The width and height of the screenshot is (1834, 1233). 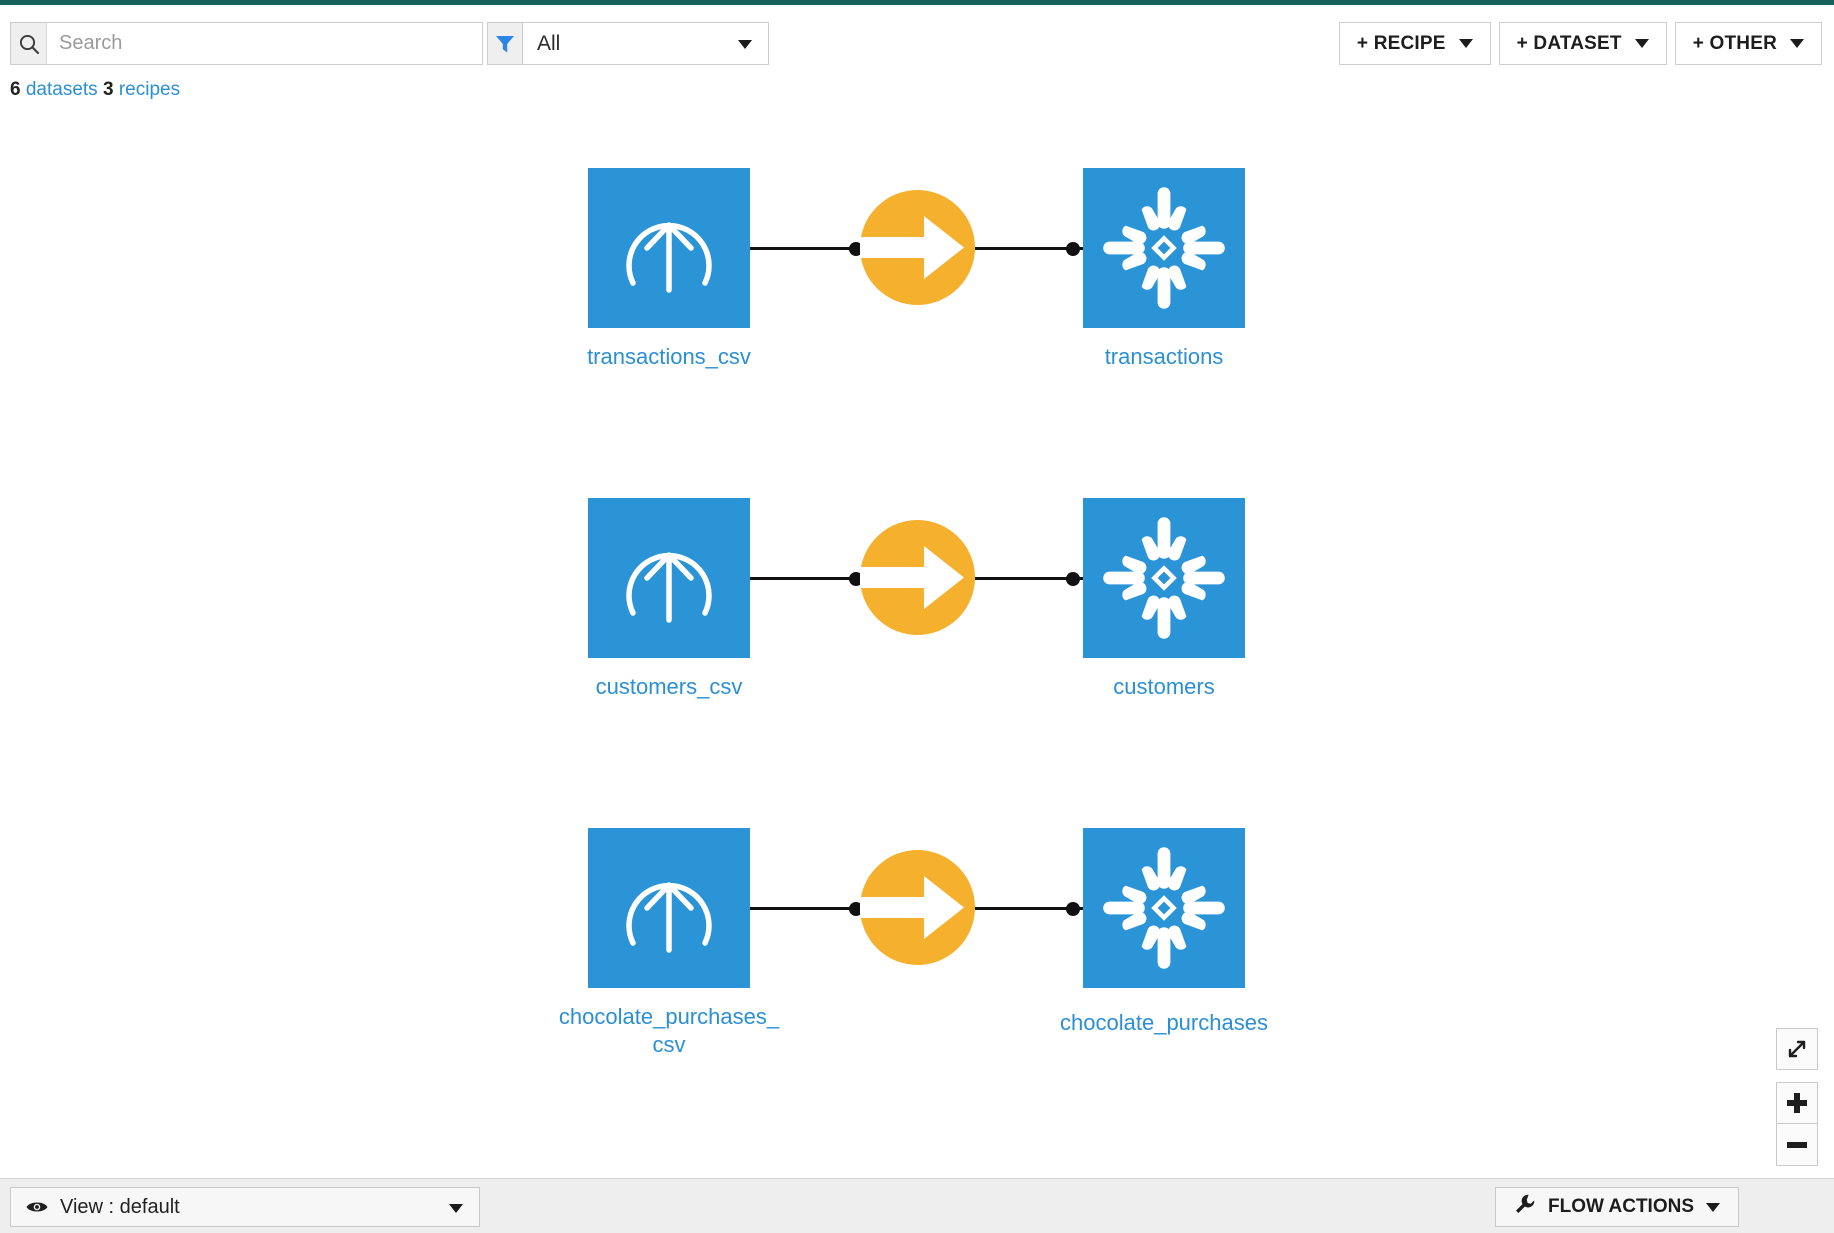 I want to click on add-dataset-button: + DATASET, so click(x=1582, y=43).